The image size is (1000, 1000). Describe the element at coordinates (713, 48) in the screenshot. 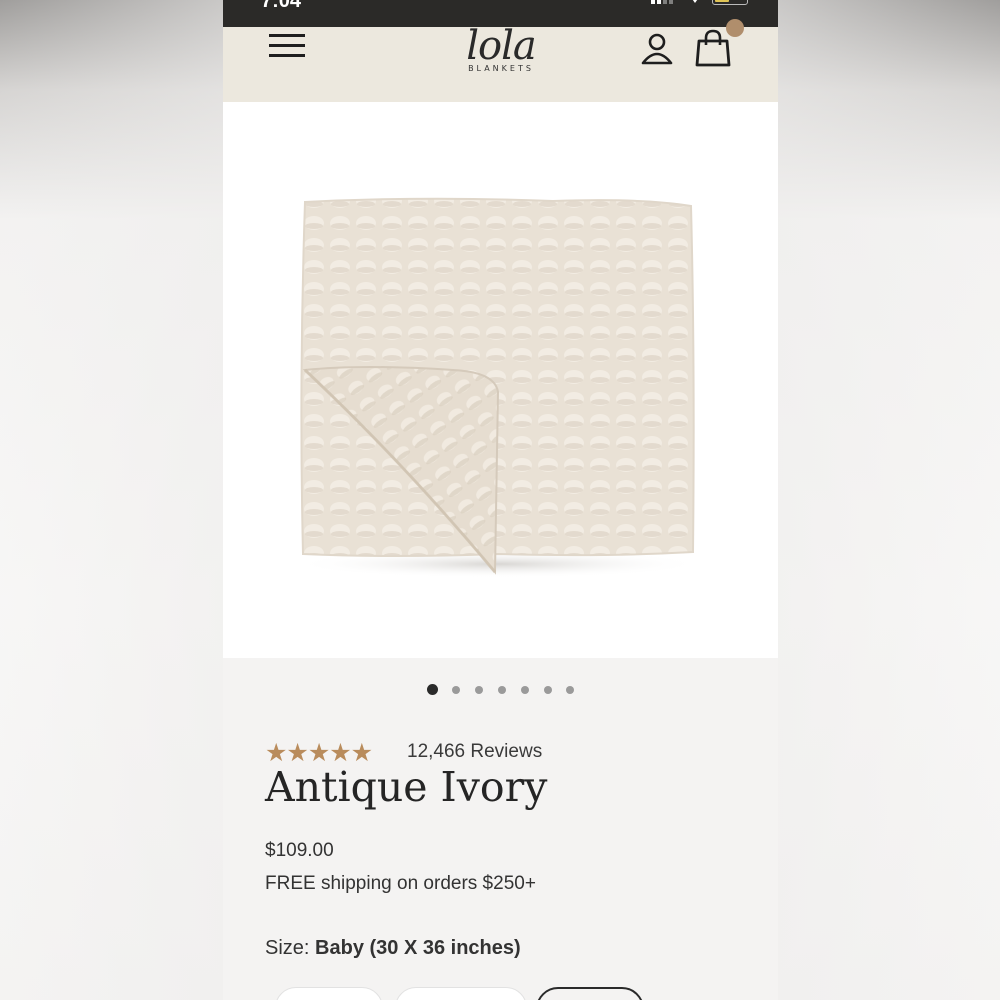

I see `shopping-bag-icon` at that location.